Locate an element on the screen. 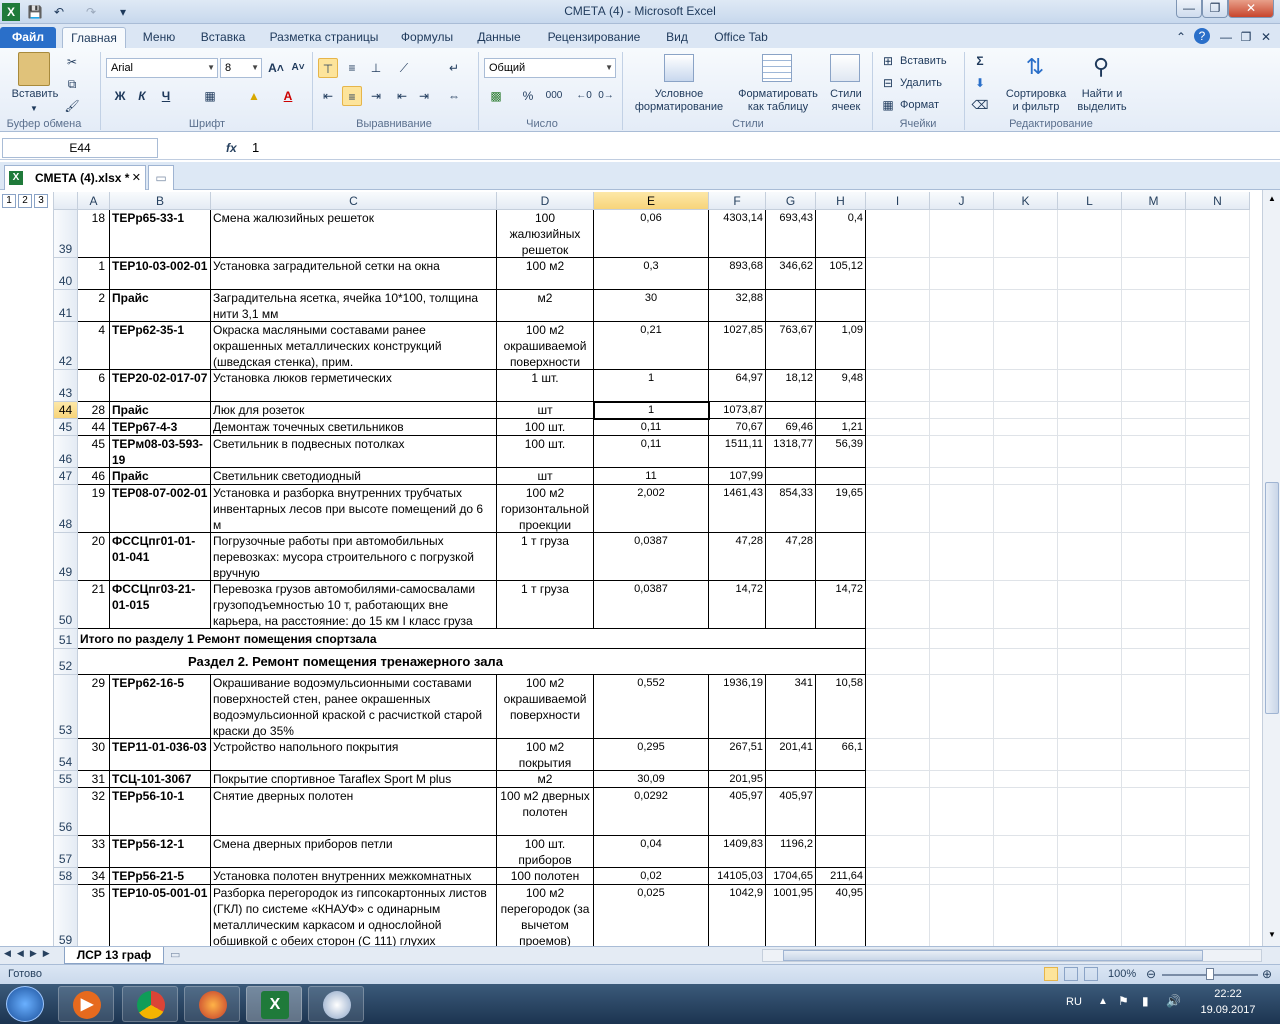 This screenshot has width=1280, height=1024. currency-icon: ▩ is located at coordinates (496, 96).